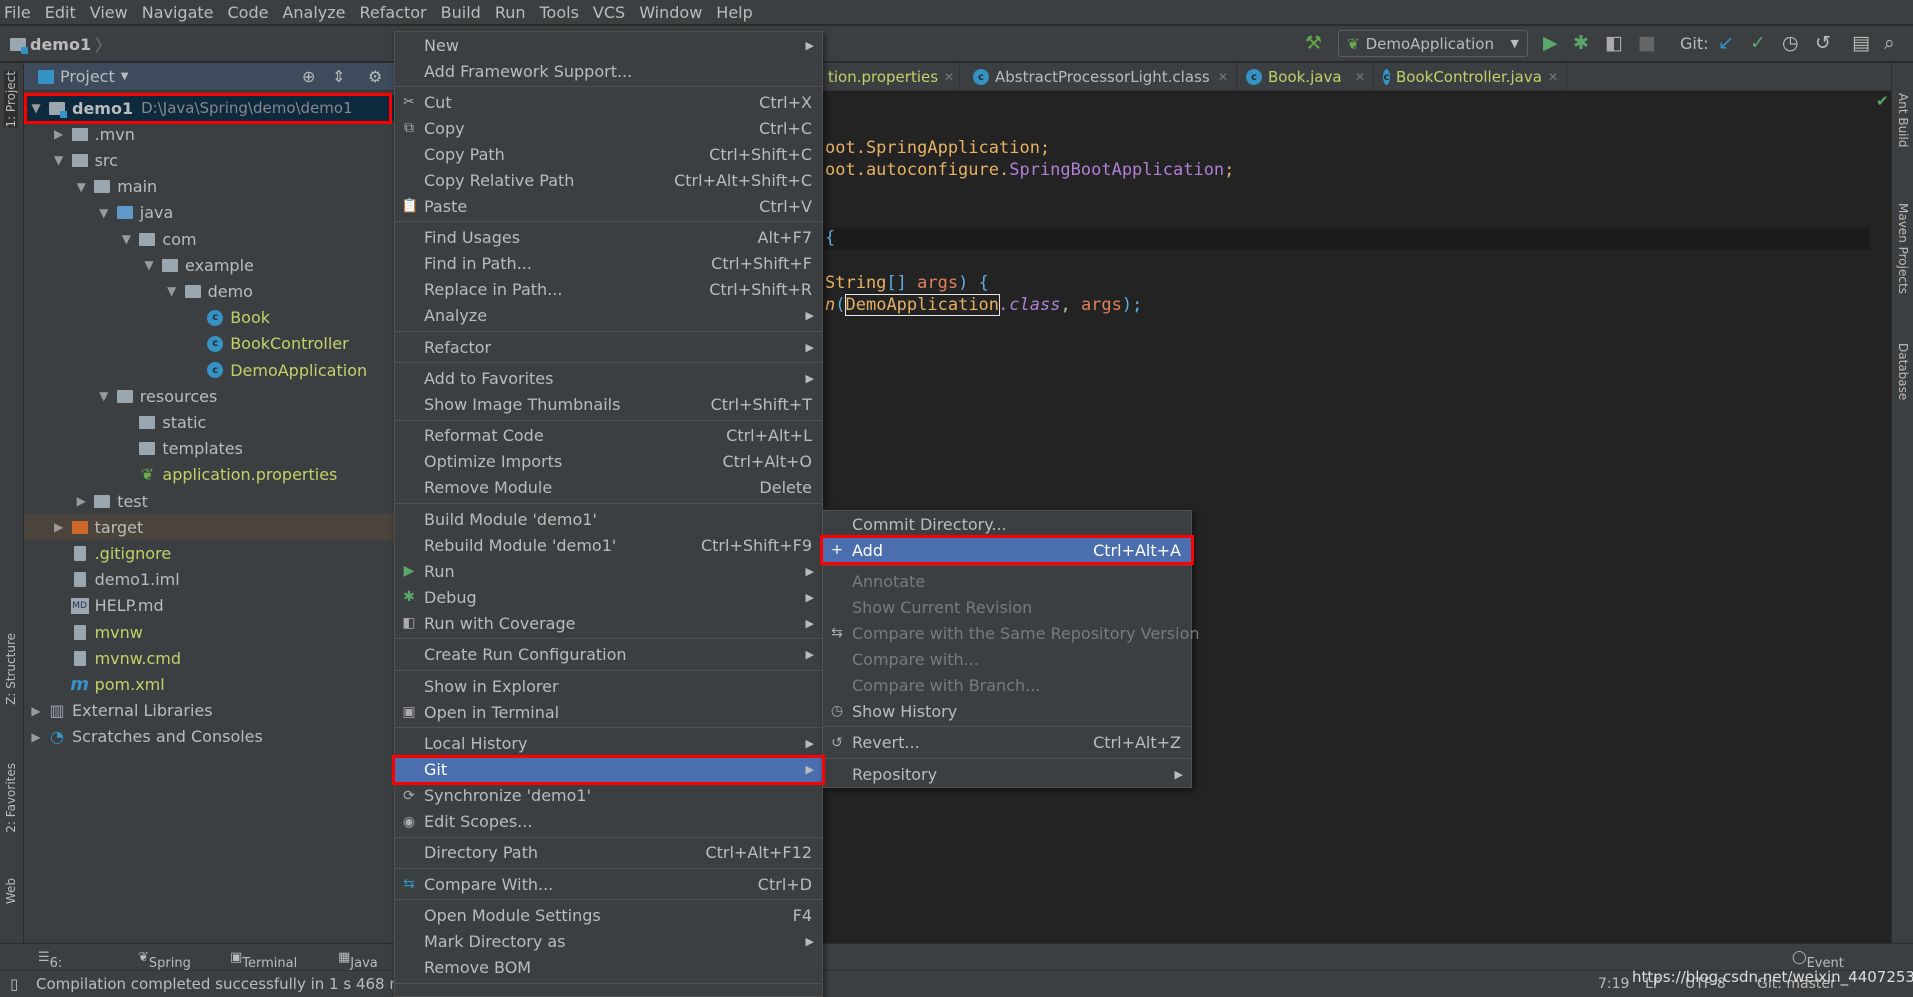  I want to click on spring-tool-button: ❦ Spring, so click(164, 960).